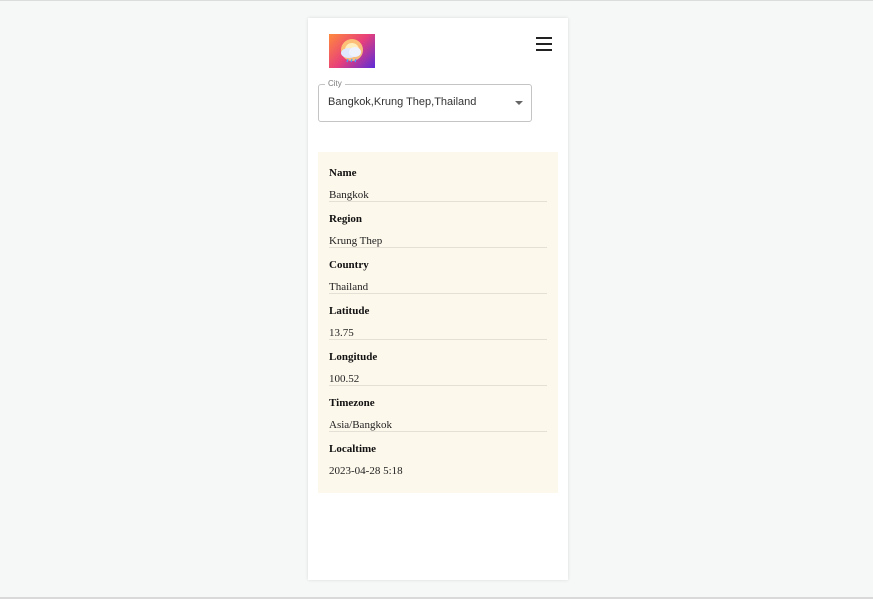 The height and width of the screenshot is (599, 873). Describe the element at coordinates (353, 449) in the screenshot. I see `localtime-label: Localtime` at that location.